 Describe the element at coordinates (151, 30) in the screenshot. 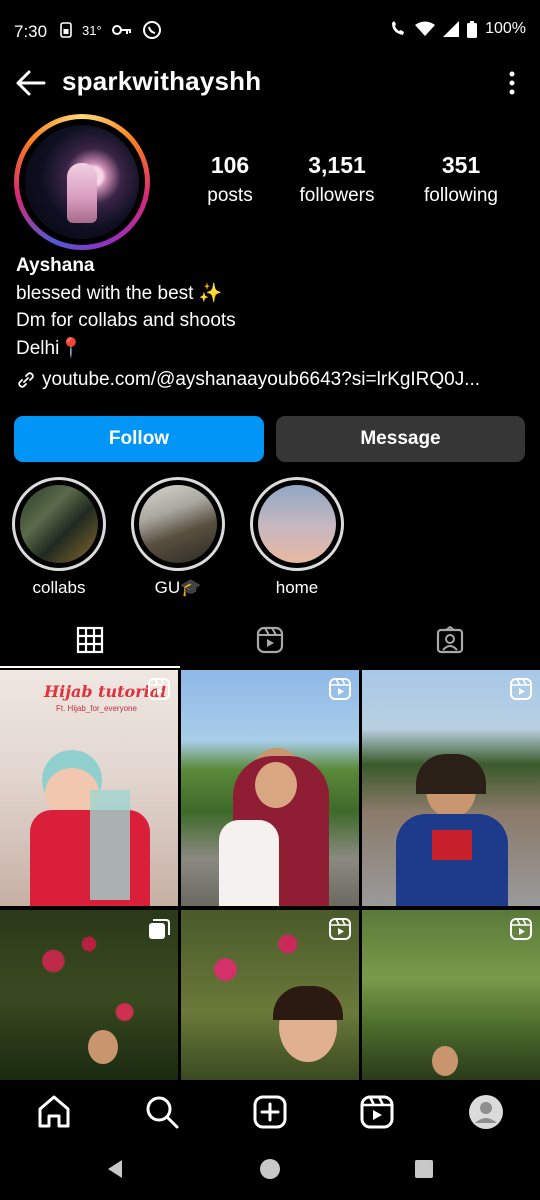

I see `whatsapp-icon` at that location.